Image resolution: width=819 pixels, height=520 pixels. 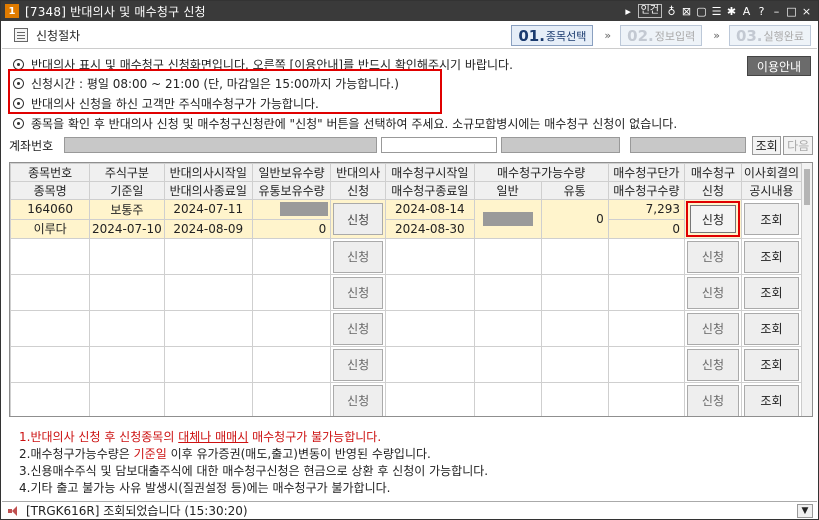 I want to click on account-name-field, so click(x=560, y=145).